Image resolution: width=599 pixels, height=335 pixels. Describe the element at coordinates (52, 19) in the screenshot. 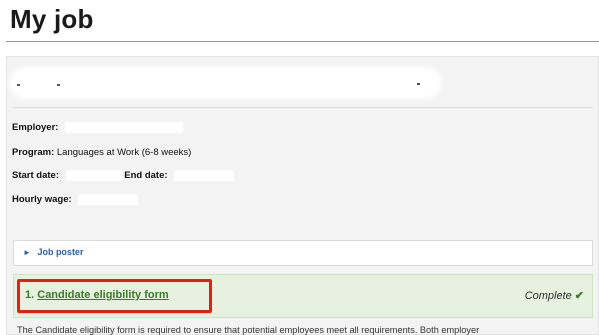

I see `page-title: My job` at that location.